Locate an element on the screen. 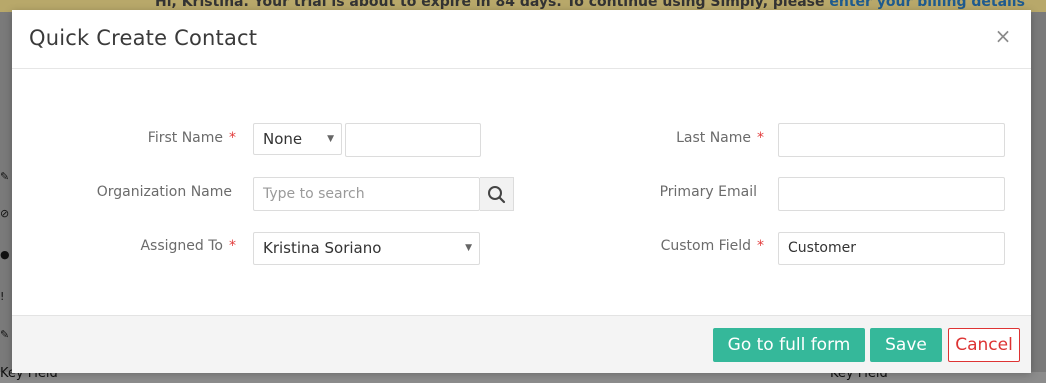  salutation-select: None ▼ is located at coordinates (297, 139).